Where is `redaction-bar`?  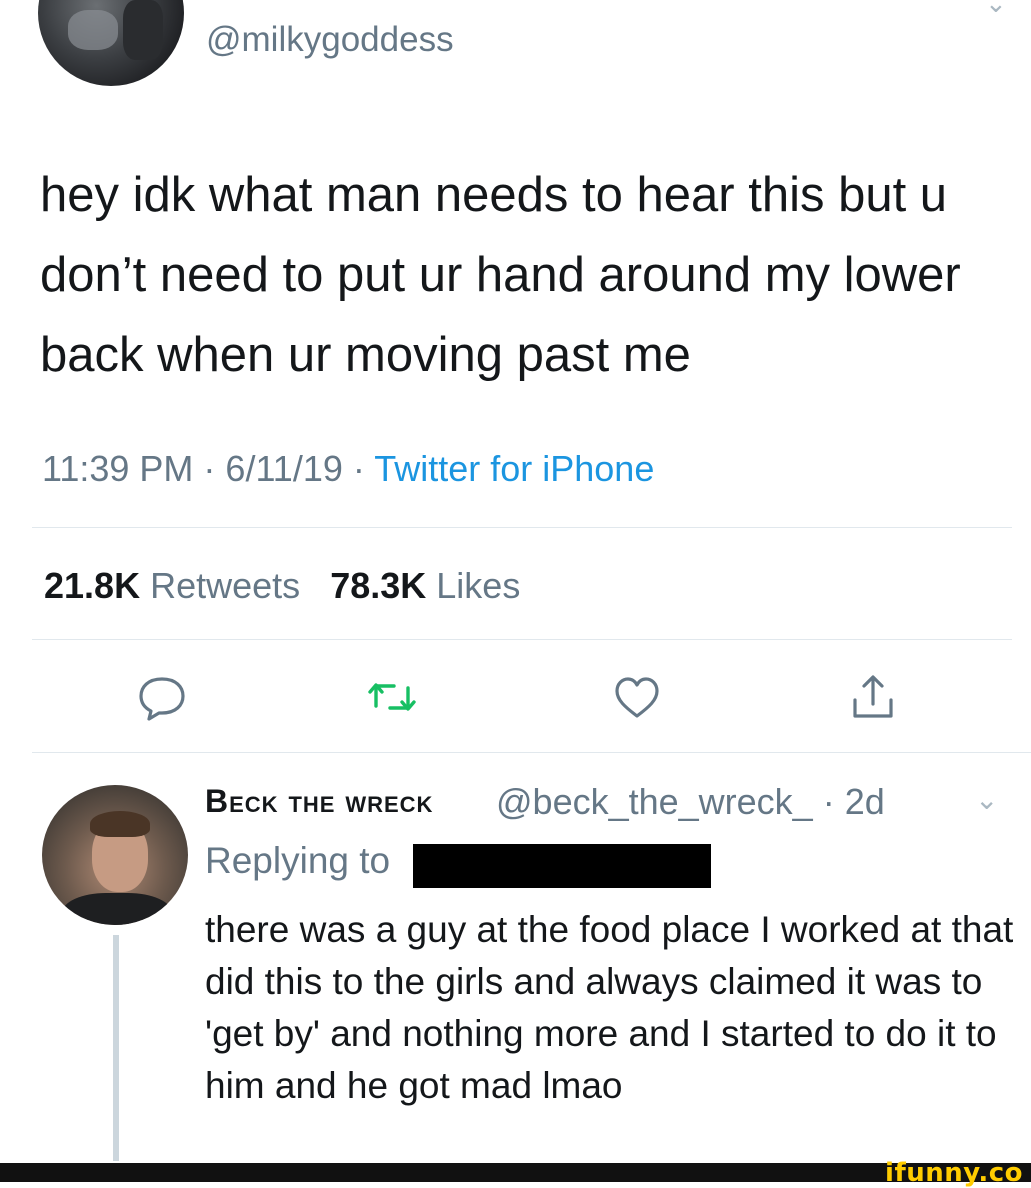
redaction-bar is located at coordinates (562, 866).